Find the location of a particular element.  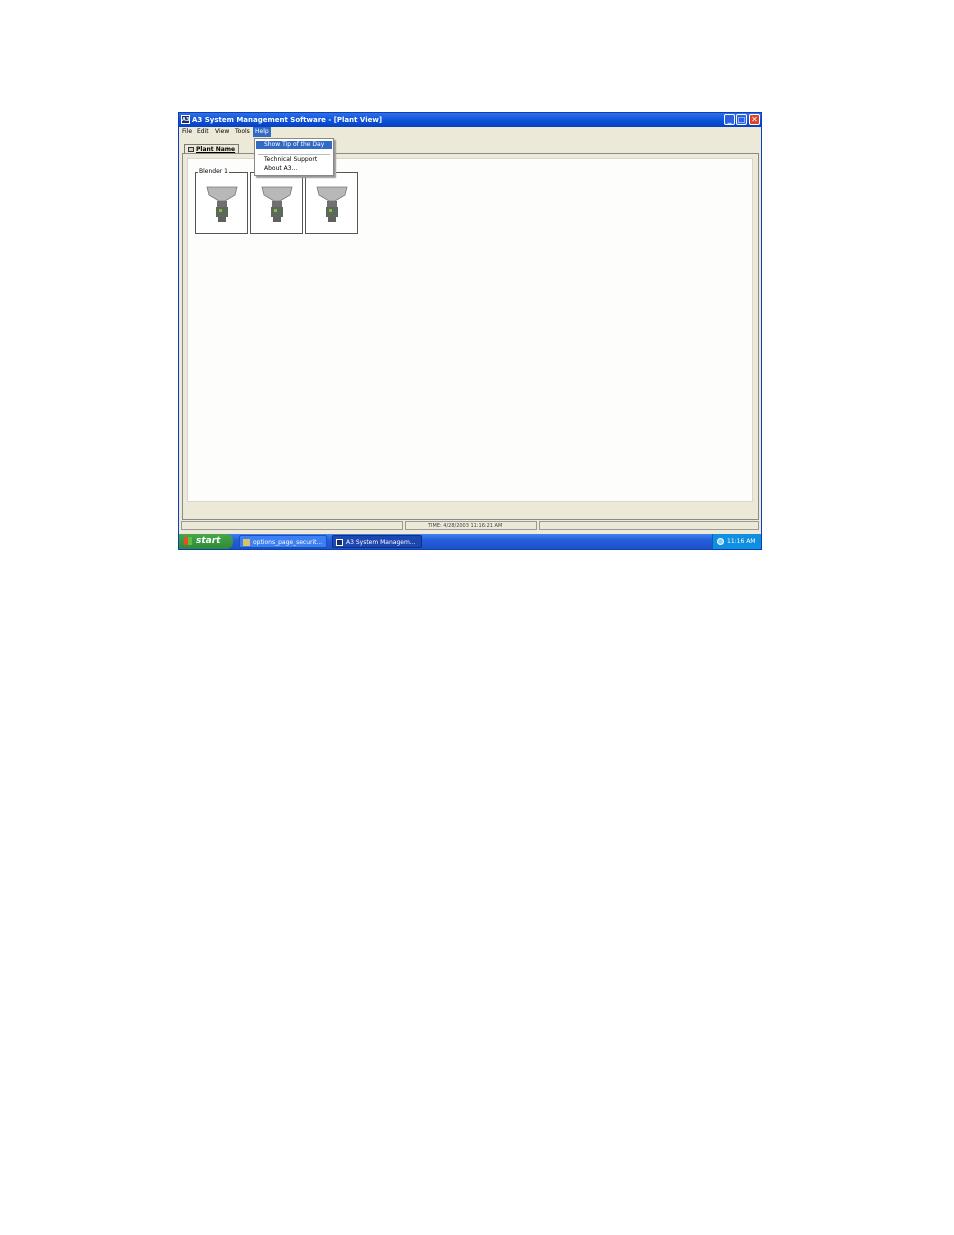

internet-explorer-icon is located at coordinates (720, 541).